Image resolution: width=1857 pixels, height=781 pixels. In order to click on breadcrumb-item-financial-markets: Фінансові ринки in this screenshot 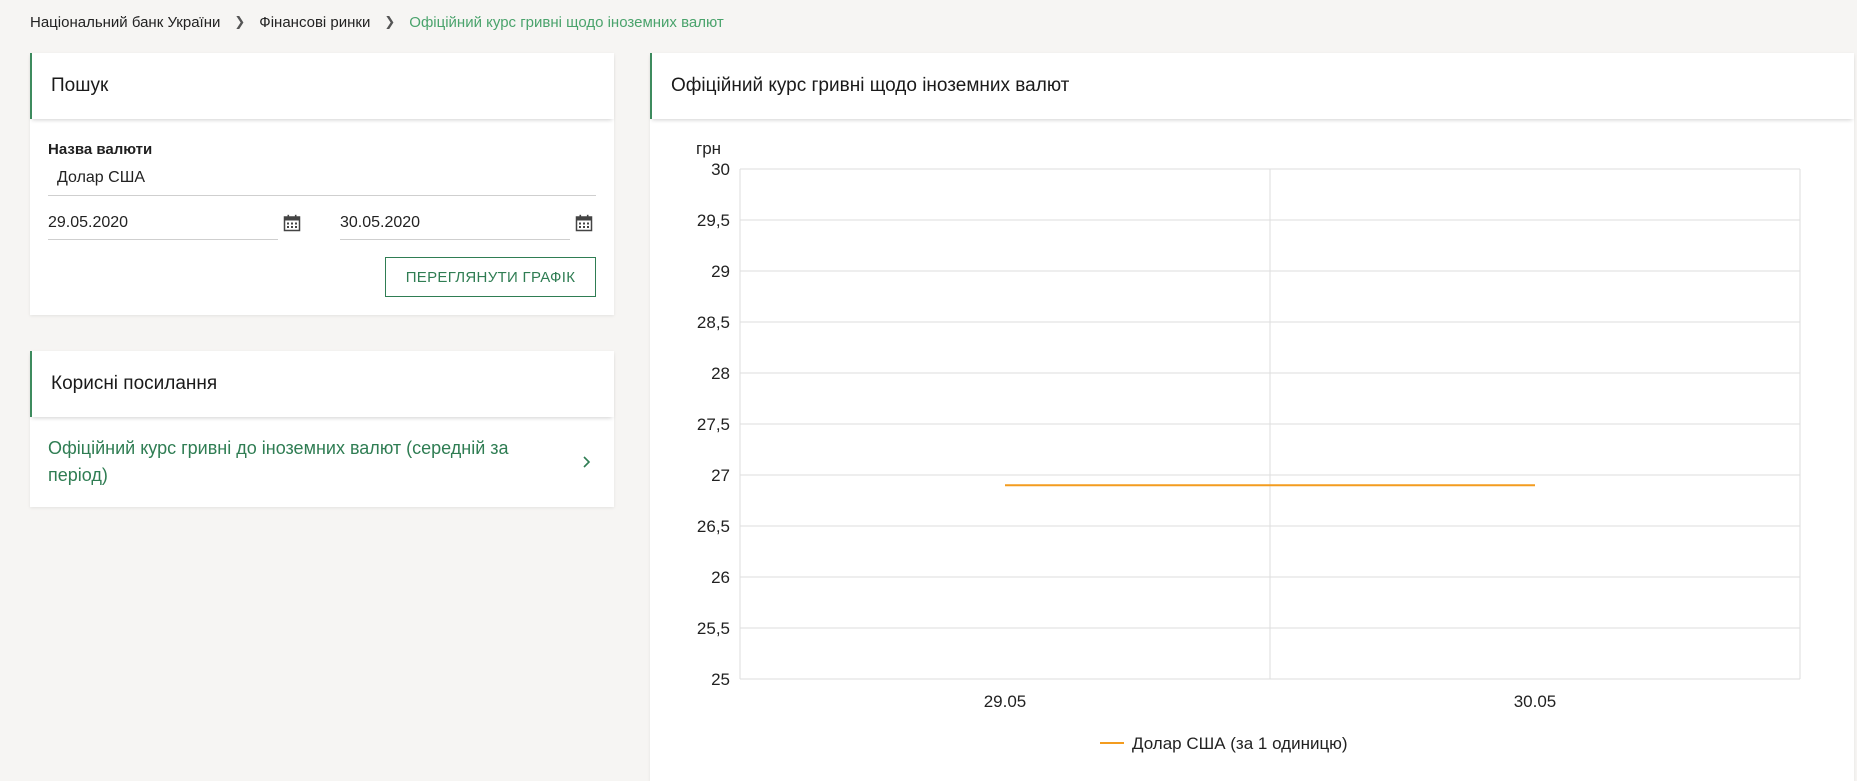, I will do `click(314, 22)`.